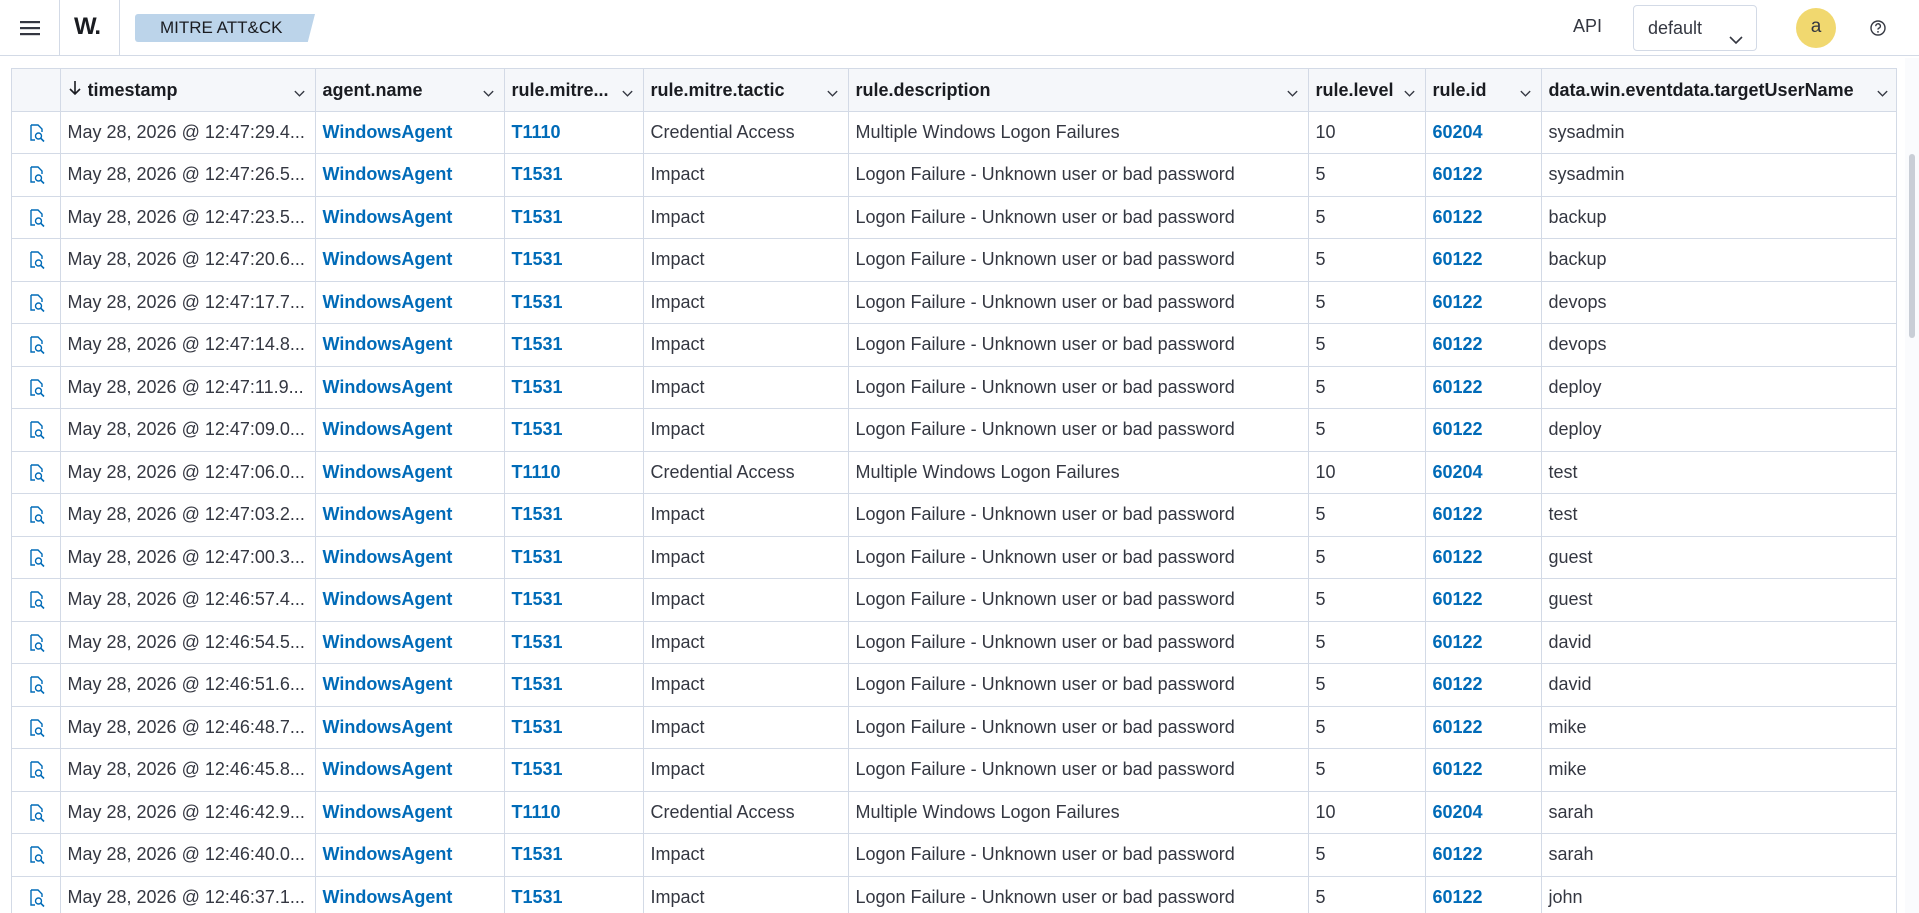 This screenshot has height=913, width=1919. I want to click on column-header-agent: agent.name, so click(410, 90).